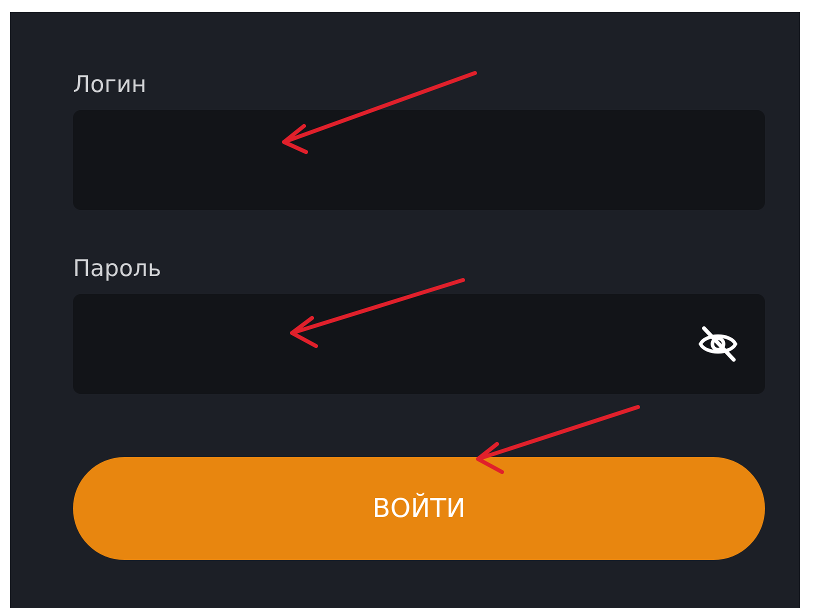 This screenshot has height=608, width=813. I want to click on input-field, so click(419, 160).